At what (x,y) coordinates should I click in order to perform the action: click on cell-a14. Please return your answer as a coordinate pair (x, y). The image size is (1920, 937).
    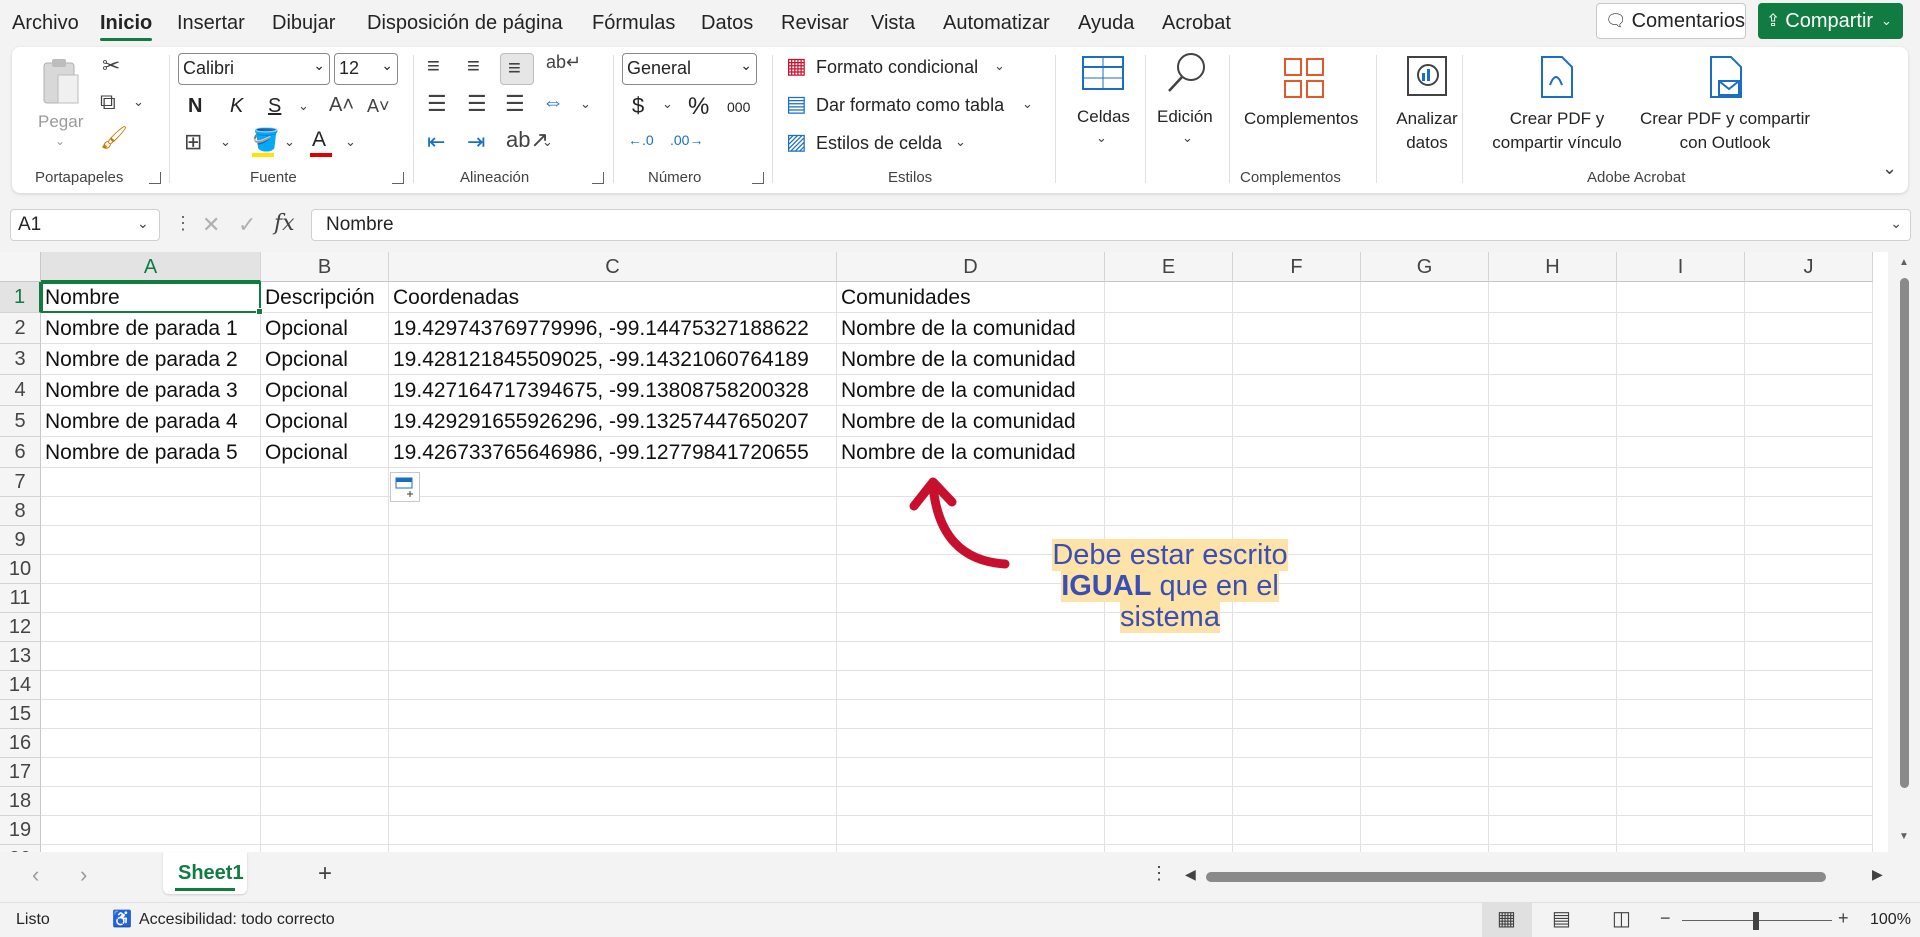
    Looking at the image, I should click on (151, 685).